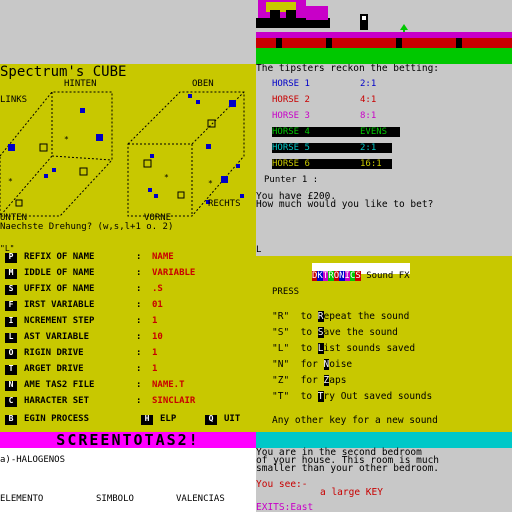 The image size is (512, 512). Describe the element at coordinates (343, 348) in the screenshot. I see `sound-option-row: "L" to List sounds saved` at that location.